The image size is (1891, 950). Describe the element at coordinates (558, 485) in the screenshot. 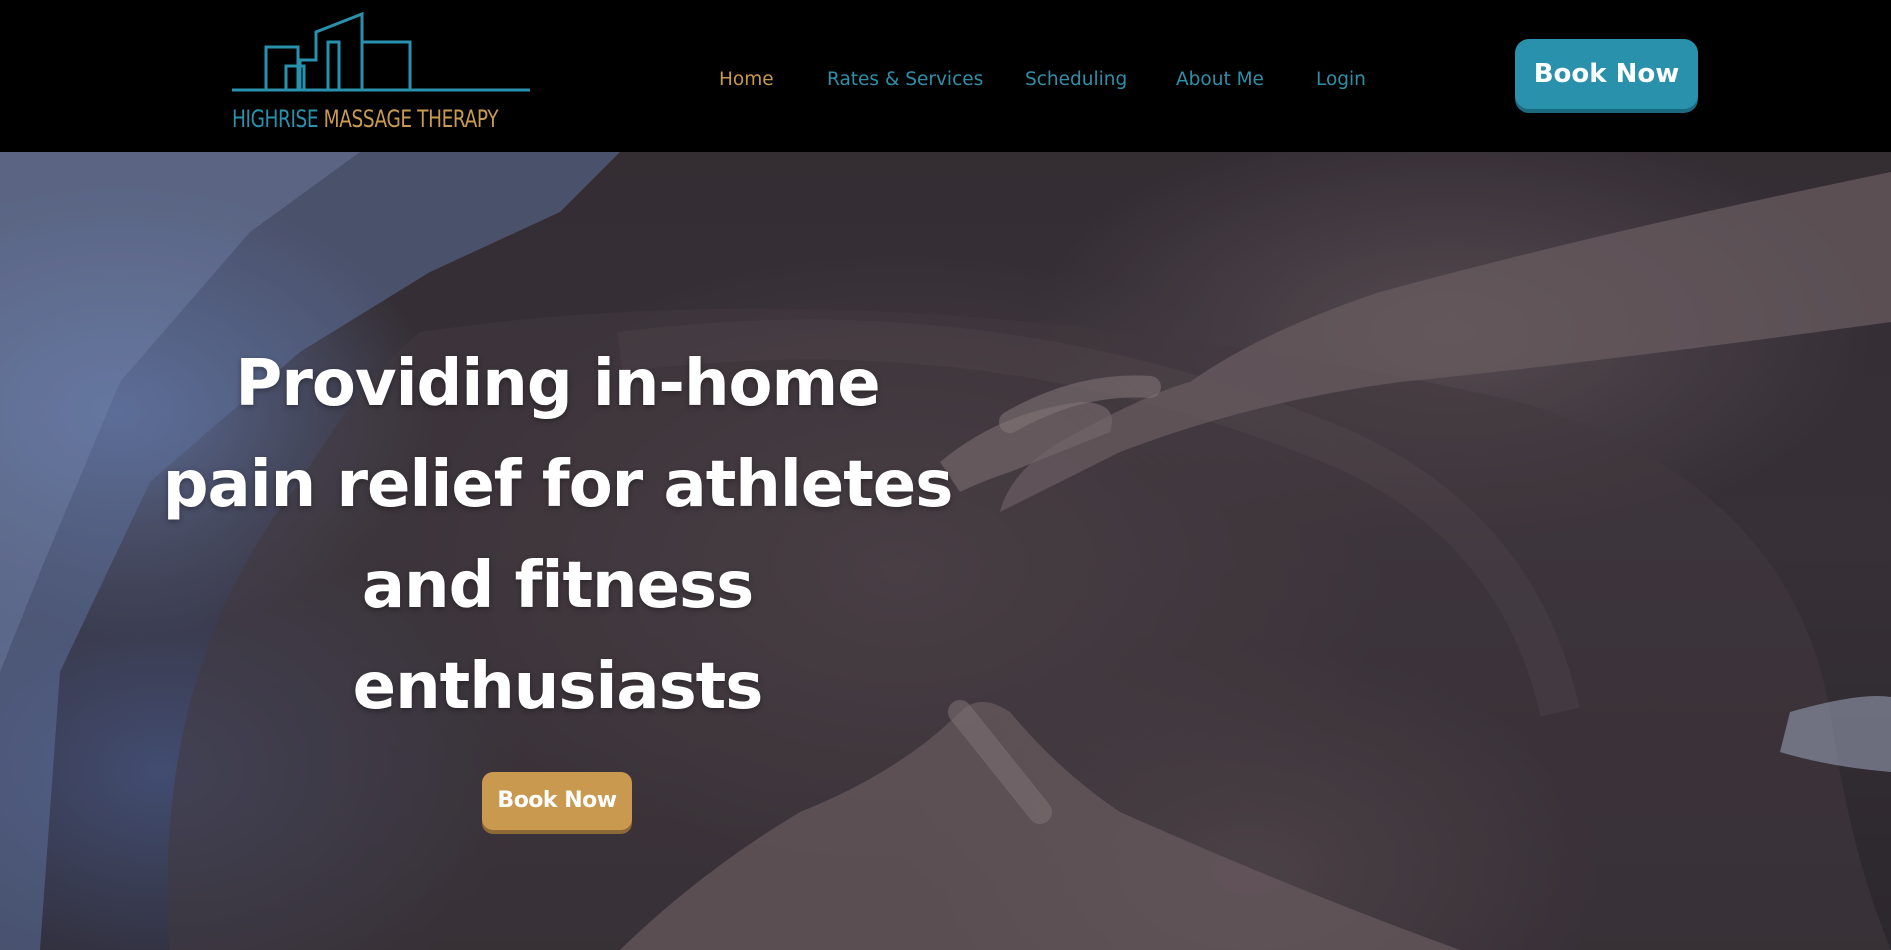

I see `hero-headline-line: pain relief for athletes` at that location.